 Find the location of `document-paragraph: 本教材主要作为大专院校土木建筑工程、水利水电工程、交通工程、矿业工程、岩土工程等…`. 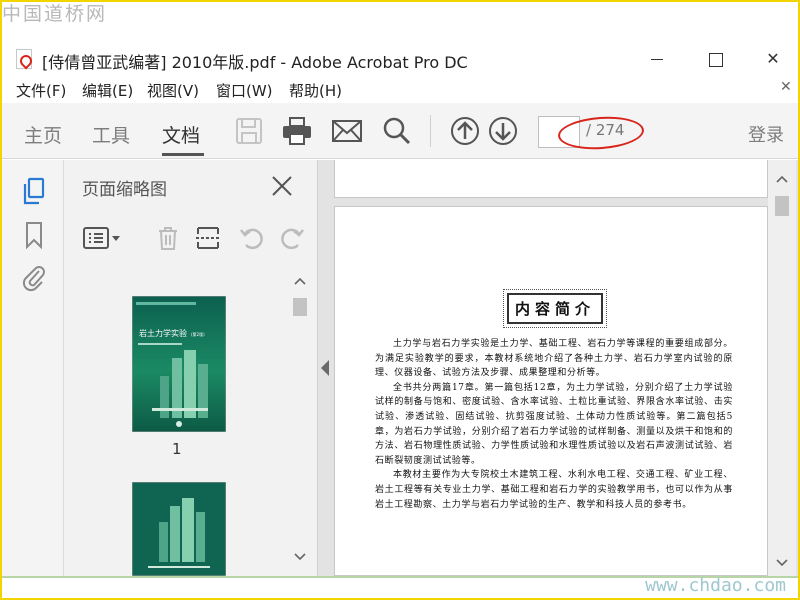

document-paragraph: 本教材主要作为大专院校土木建筑工程、水利水电工程、交通工程、矿业工程、岩土工程等… is located at coordinates (554, 490).